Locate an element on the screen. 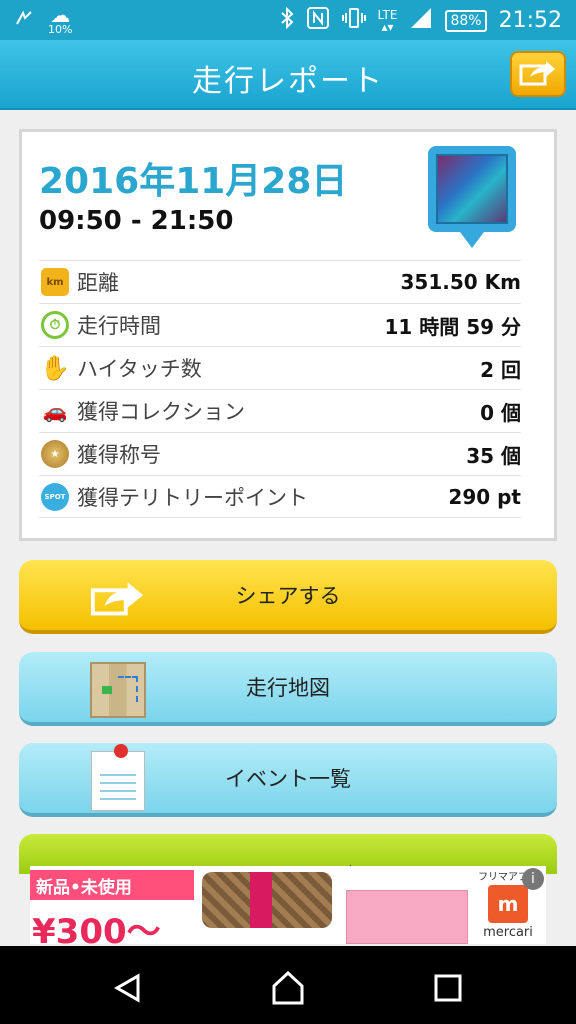 Image resolution: width=576 pixels, height=1024 pixels. share-button-label: シェアする is located at coordinates (288, 596).